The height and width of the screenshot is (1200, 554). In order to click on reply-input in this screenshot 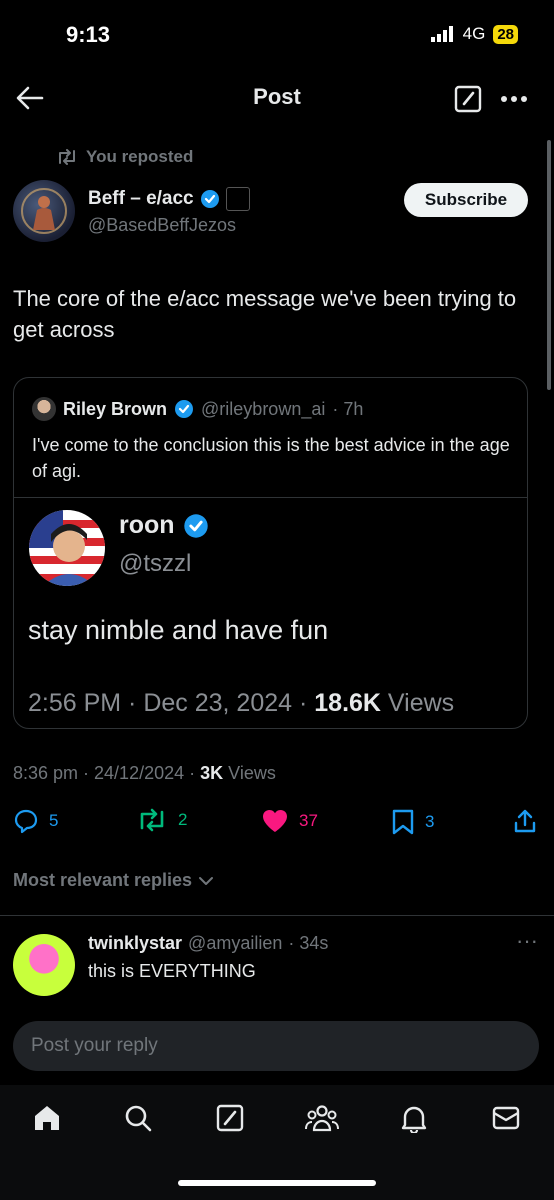, I will do `click(276, 1046)`.